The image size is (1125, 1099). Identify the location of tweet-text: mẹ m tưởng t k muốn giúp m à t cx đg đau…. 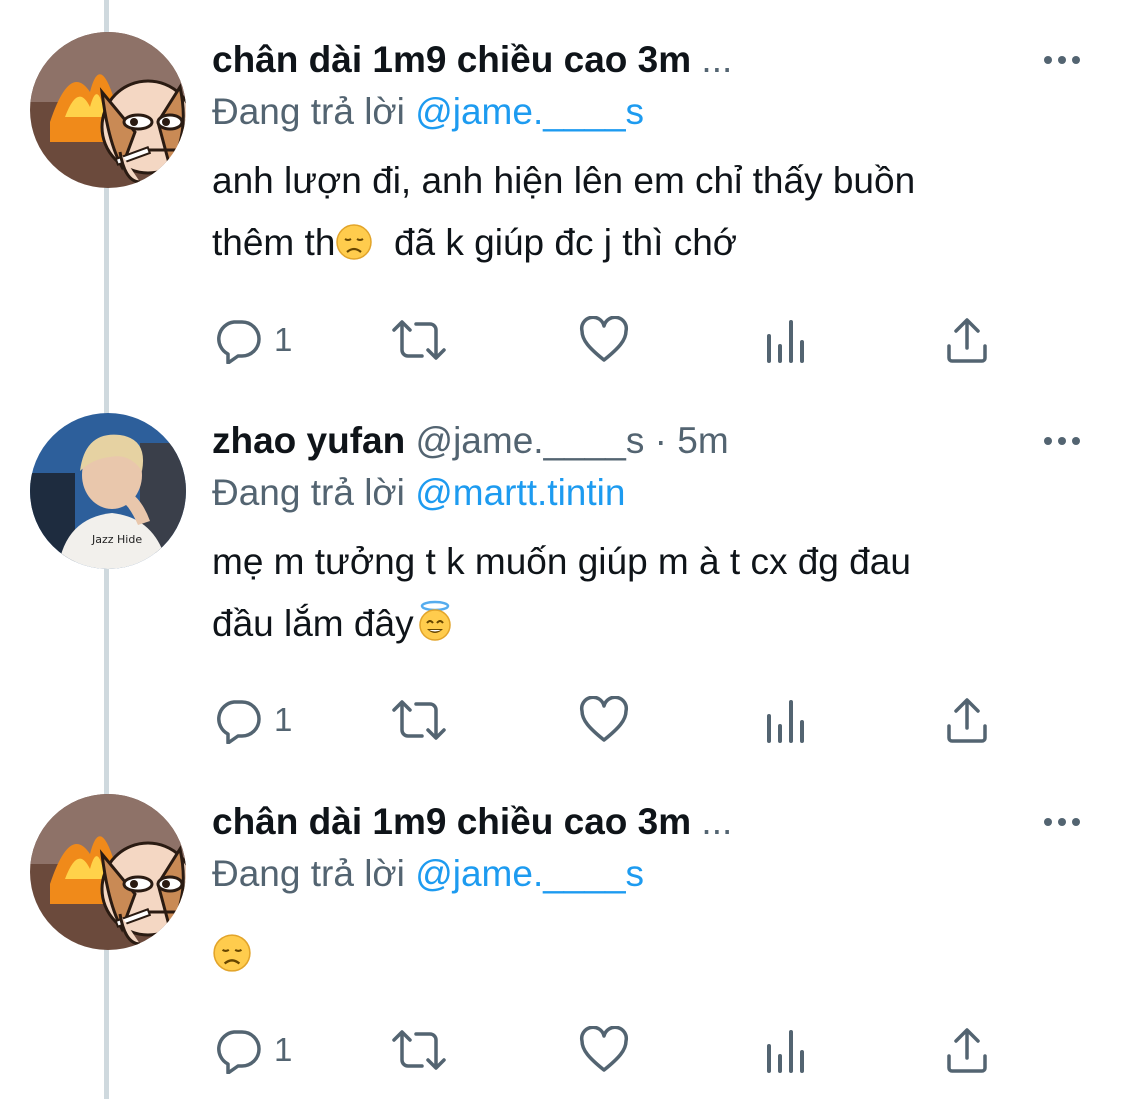
(652, 593).